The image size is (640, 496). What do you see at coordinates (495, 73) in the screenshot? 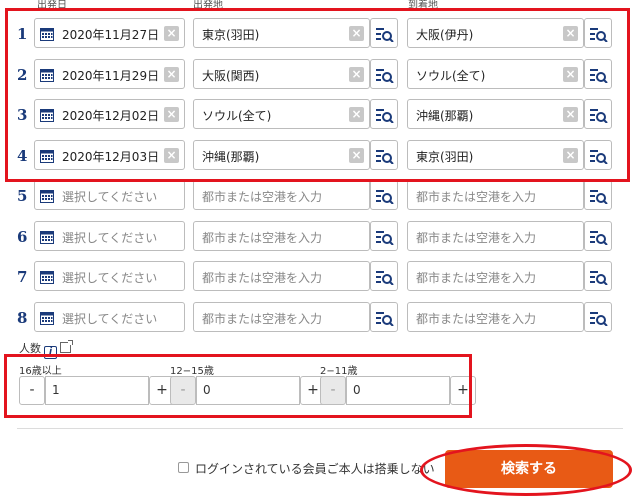
I see `destination-field: ソウル(全て) ×` at bounding box center [495, 73].